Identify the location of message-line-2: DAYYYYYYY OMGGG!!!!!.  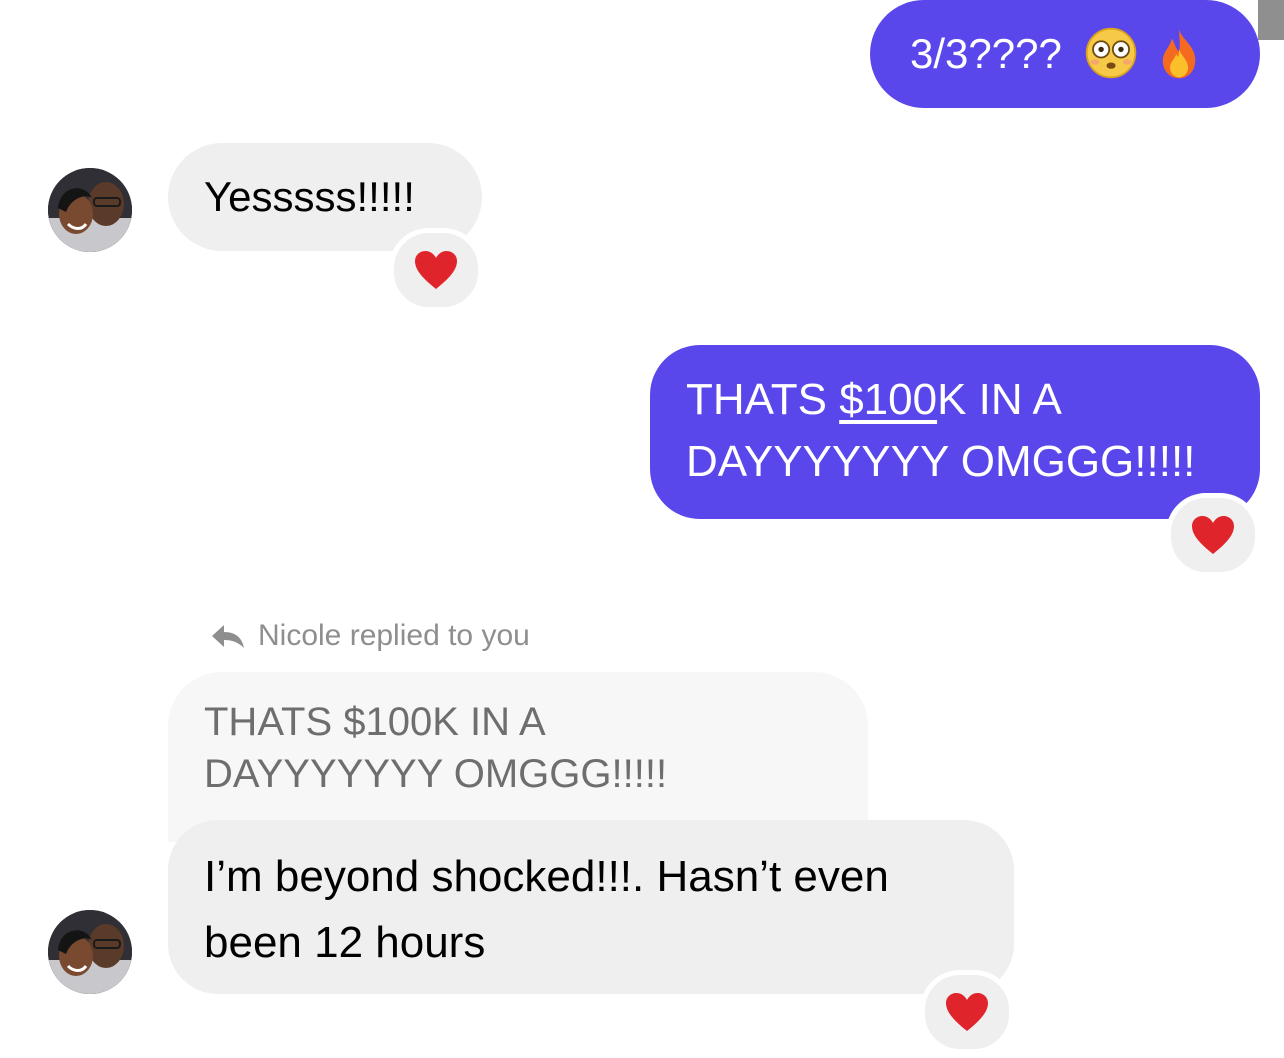
(941, 461).